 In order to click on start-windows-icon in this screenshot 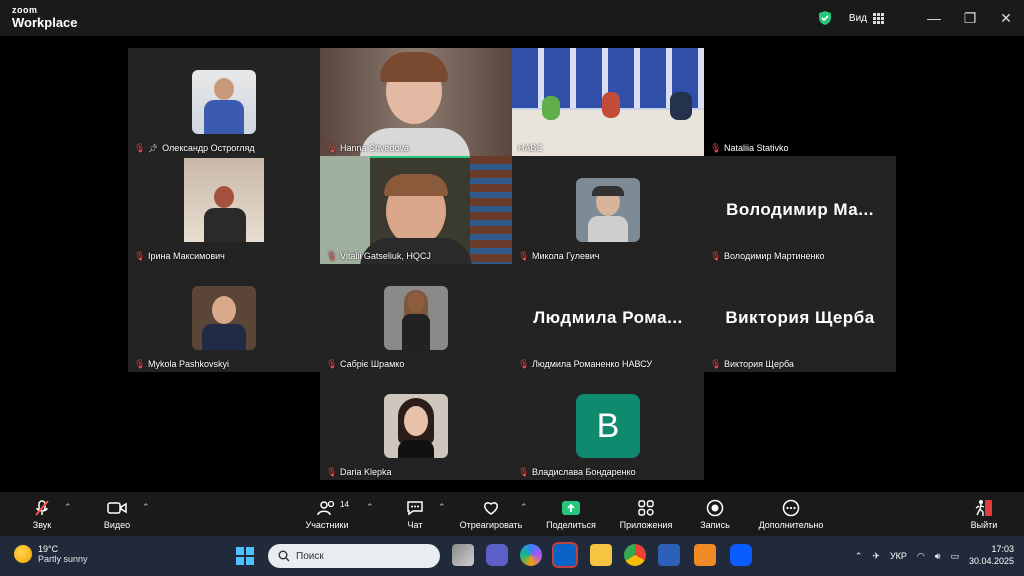, I will do `click(245, 556)`.